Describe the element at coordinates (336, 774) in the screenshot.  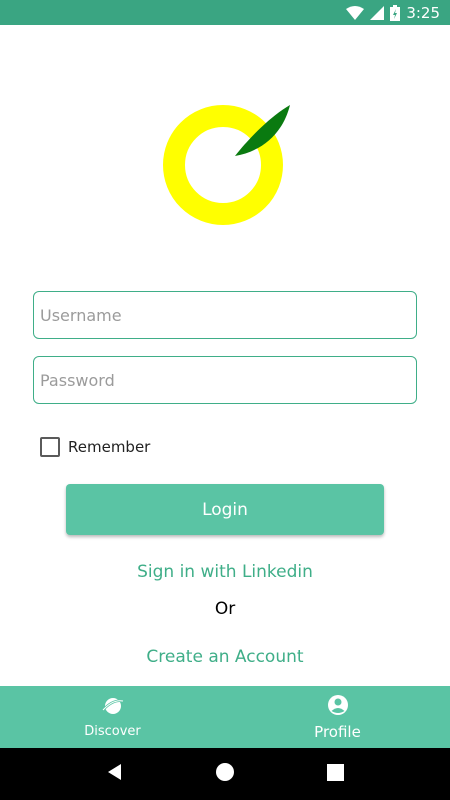
I see `recents-icon` at that location.